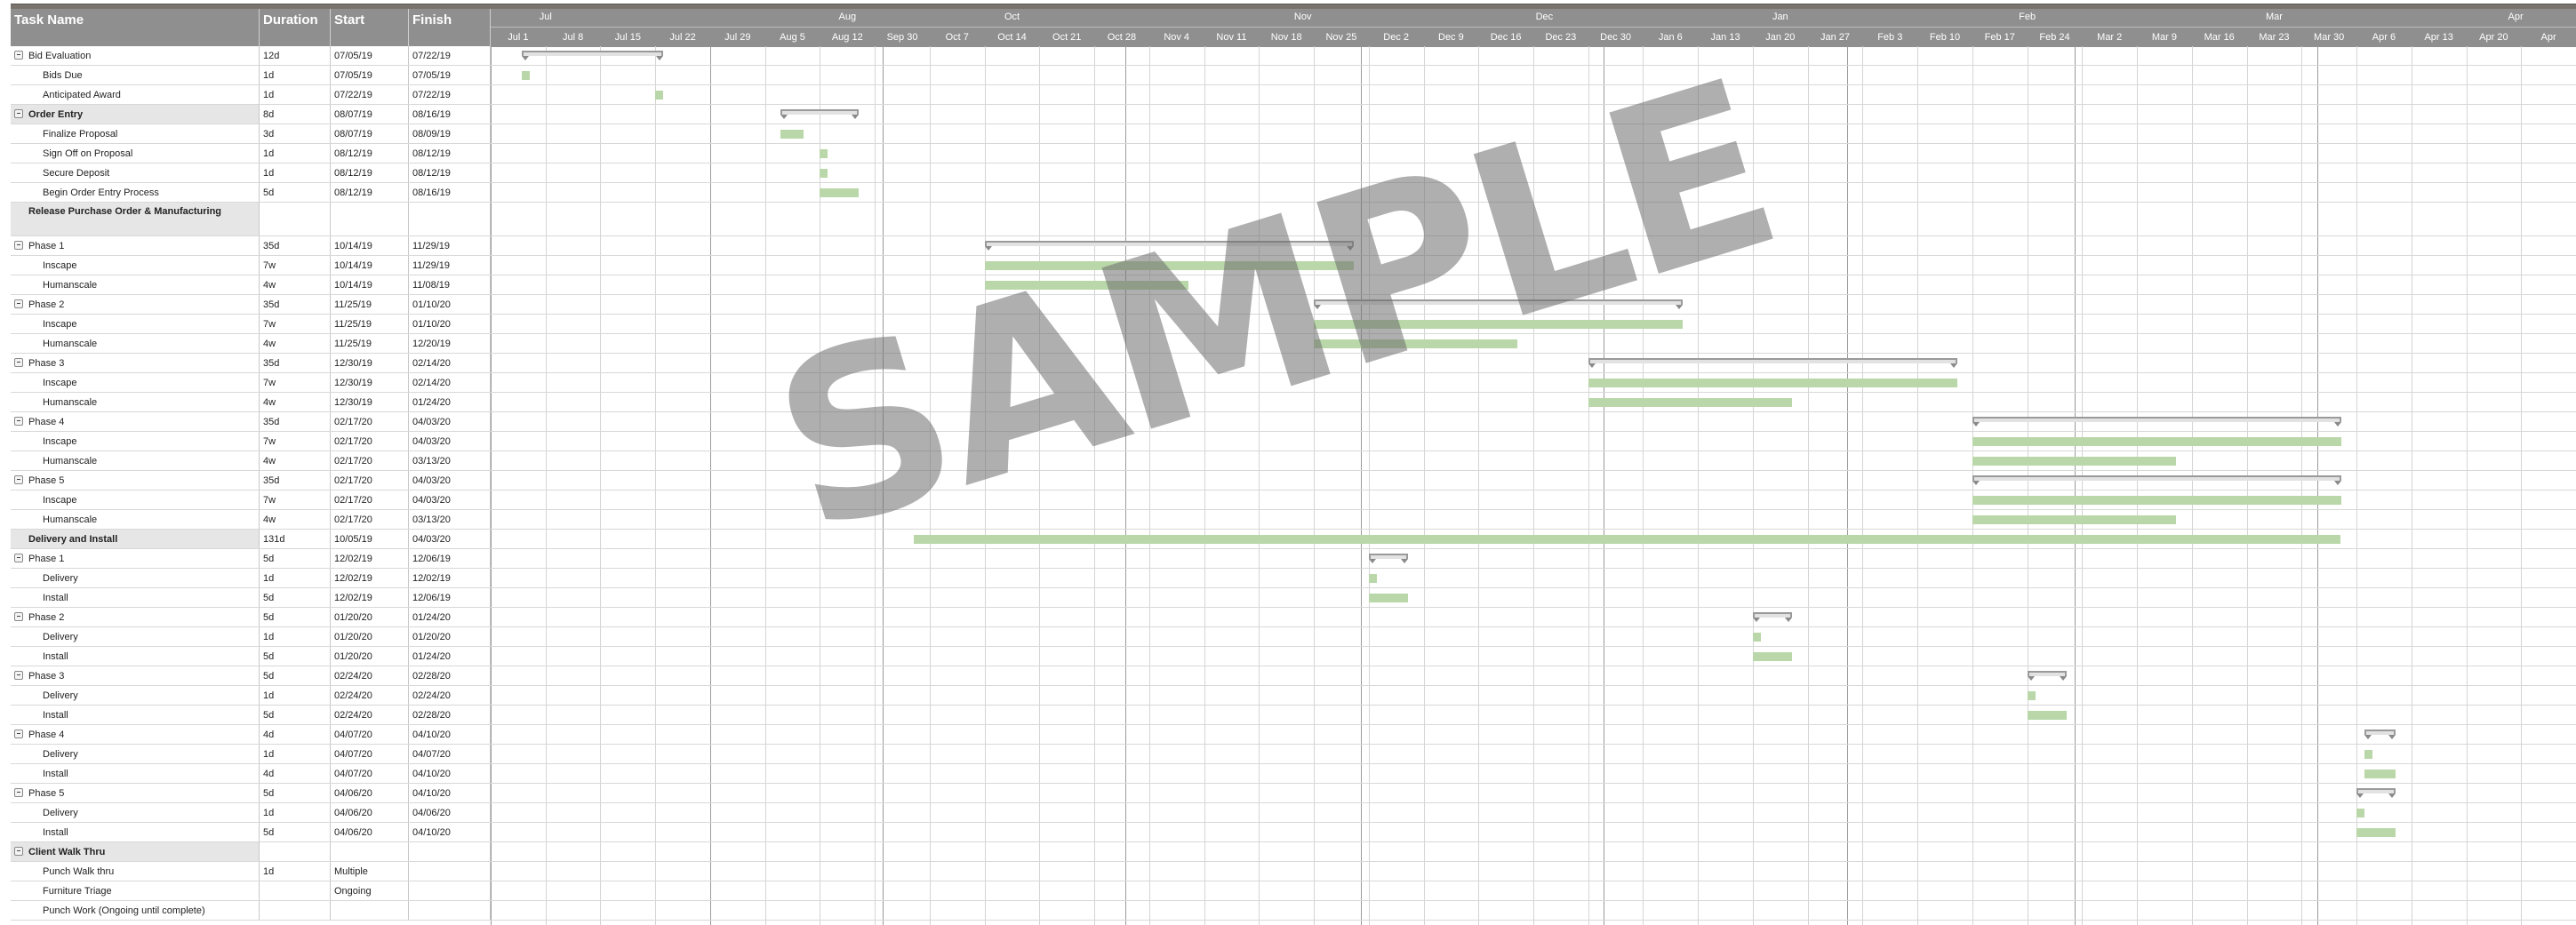 Image resolution: width=2576 pixels, height=925 pixels. I want to click on task-name-cell: Anticipated Award, so click(135, 94).